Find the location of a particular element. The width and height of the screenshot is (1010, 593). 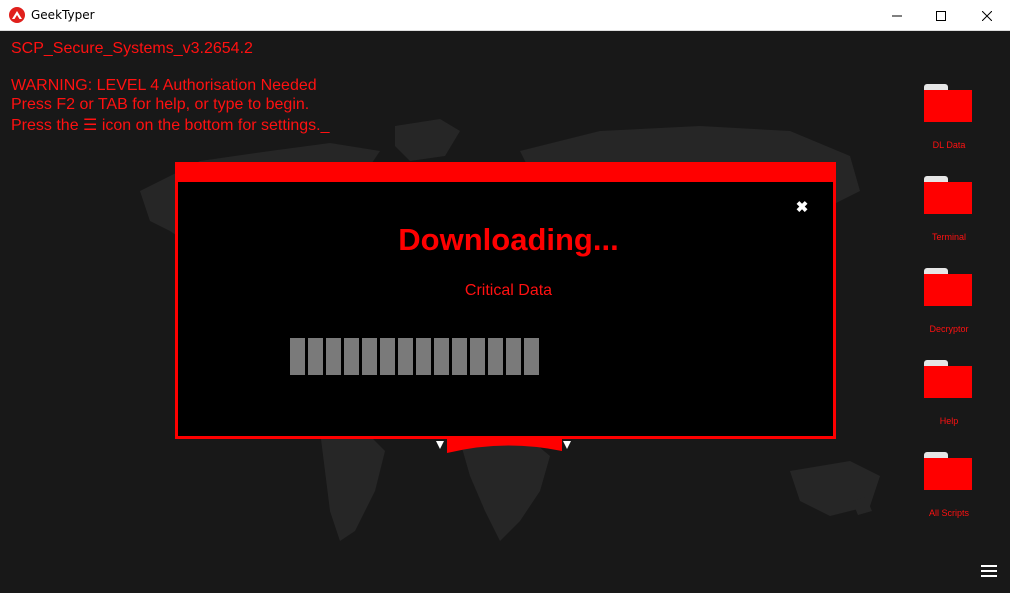

folder-terminal: Terminal is located at coordinates (949, 216).